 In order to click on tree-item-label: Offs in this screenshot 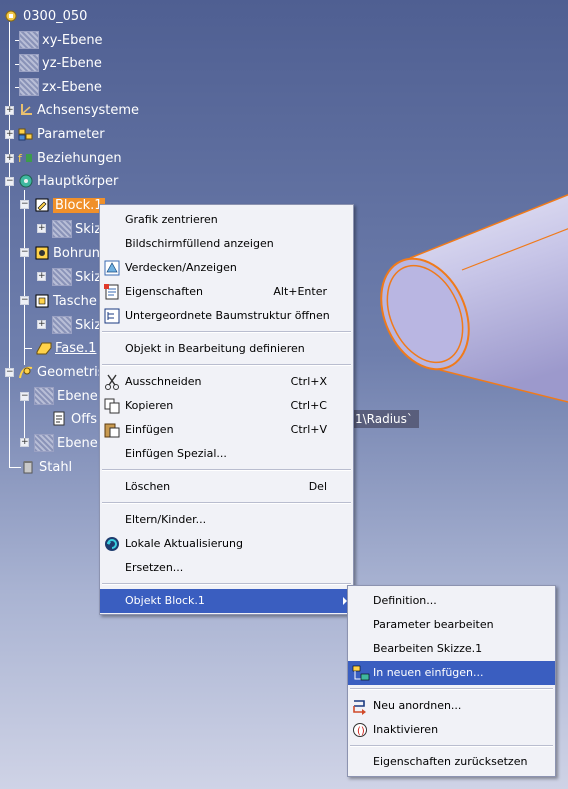, I will do `click(84, 419)`.